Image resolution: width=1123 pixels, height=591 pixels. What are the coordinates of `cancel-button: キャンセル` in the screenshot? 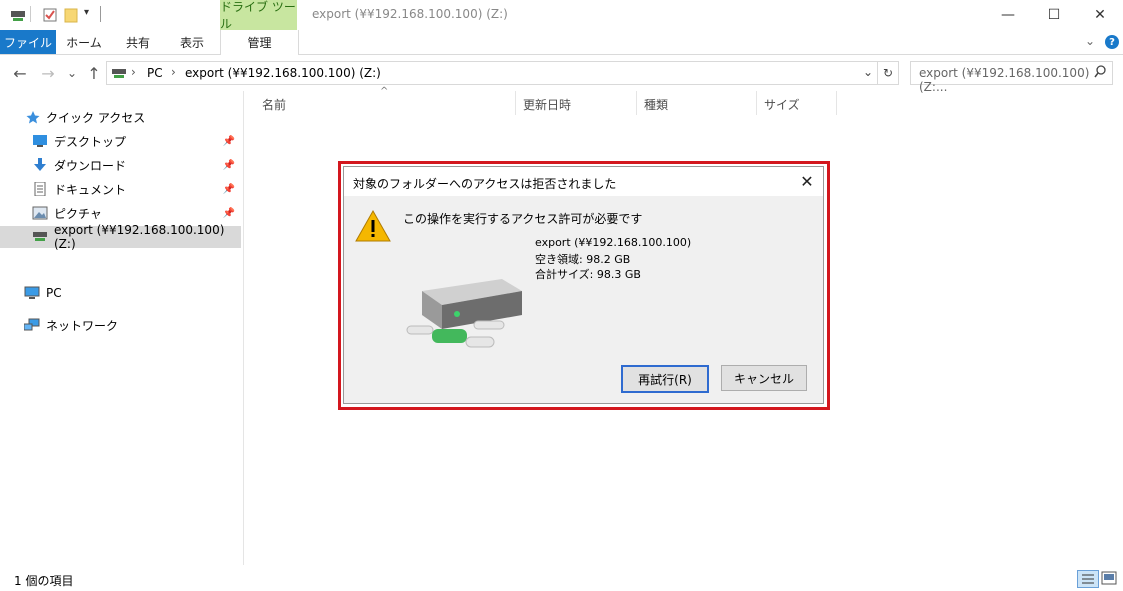 It's located at (764, 378).